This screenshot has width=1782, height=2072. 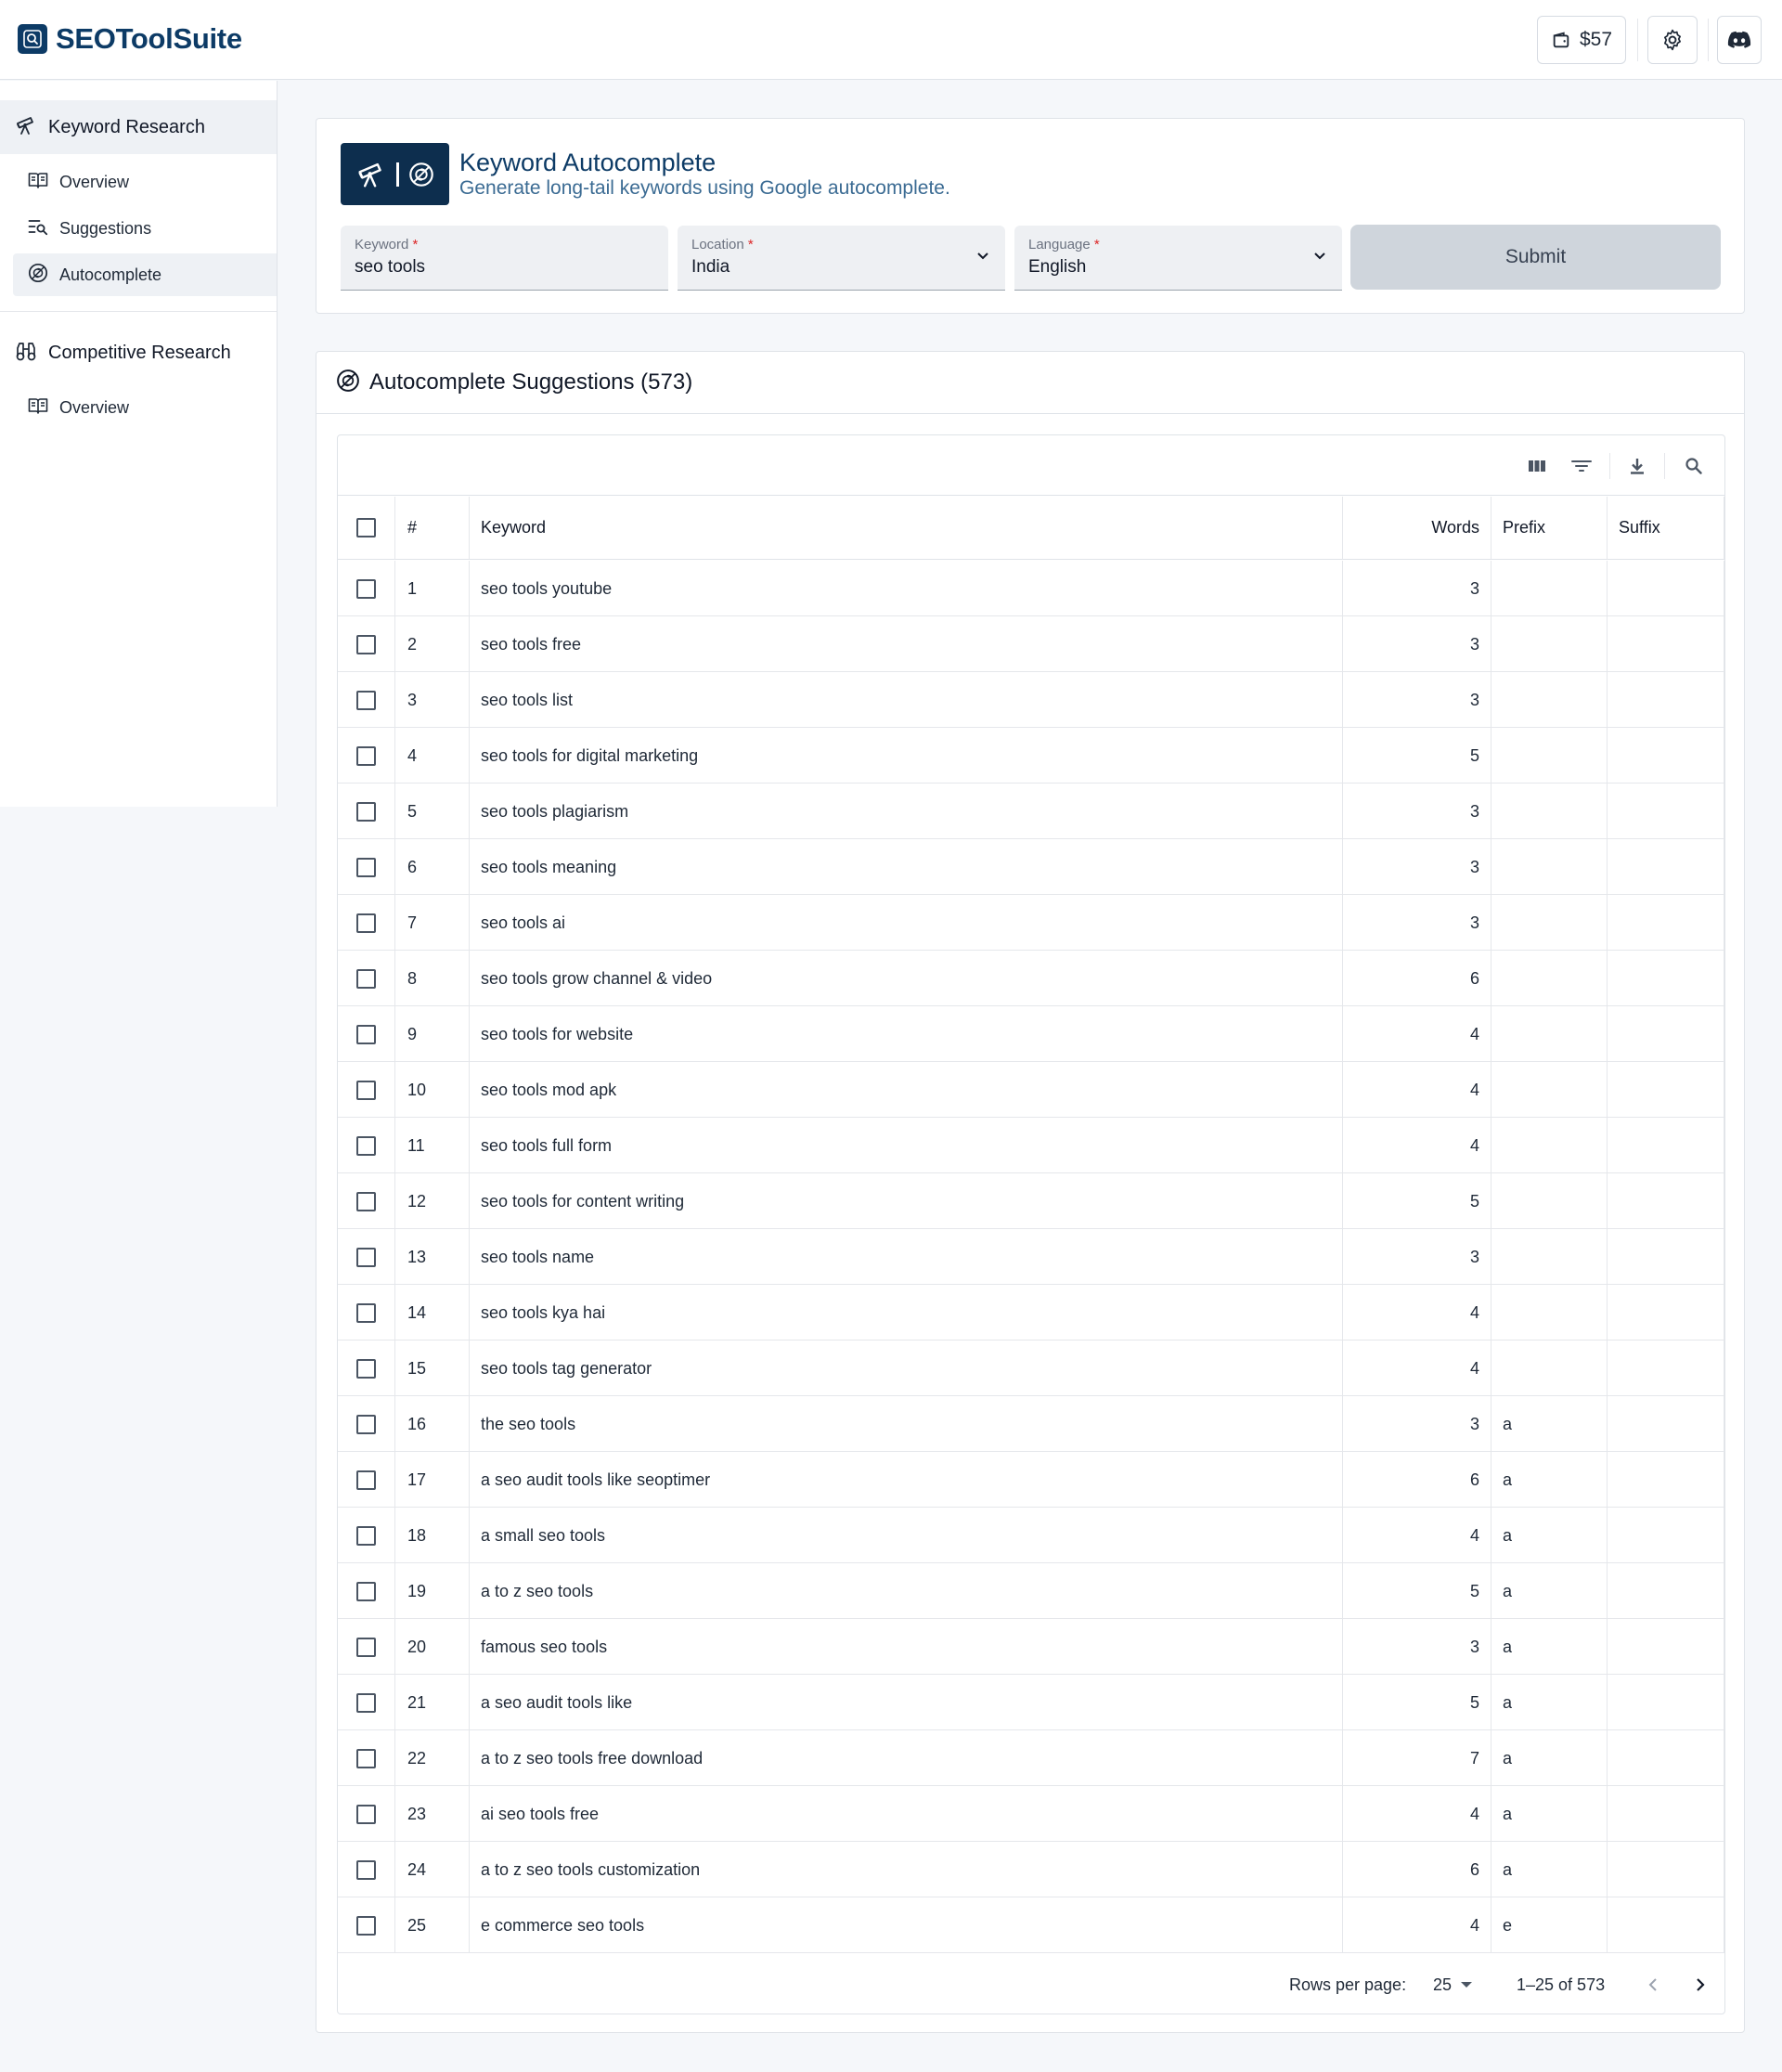 I want to click on discord-button, so click(x=1739, y=40).